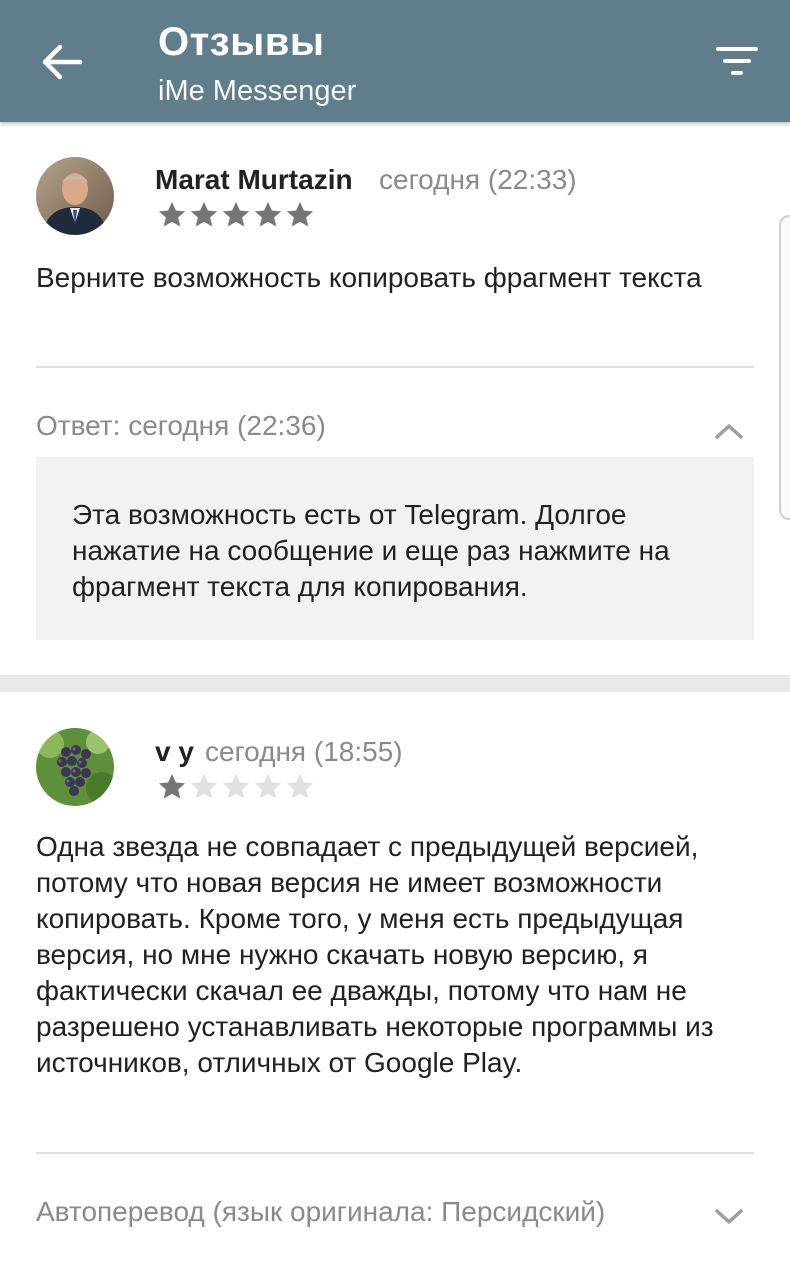 This screenshot has height=1280, width=790. Describe the element at coordinates (304, 751) in the screenshot. I see `review-date: сегодня (18:55)` at that location.